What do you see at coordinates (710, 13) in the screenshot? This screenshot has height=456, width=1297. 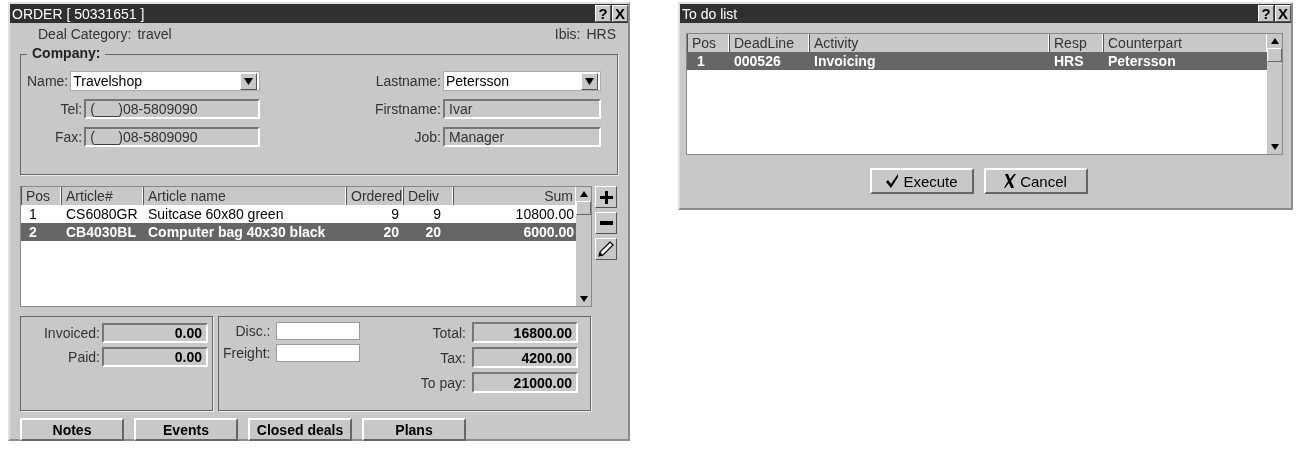 I see `window-title: To do list` at bounding box center [710, 13].